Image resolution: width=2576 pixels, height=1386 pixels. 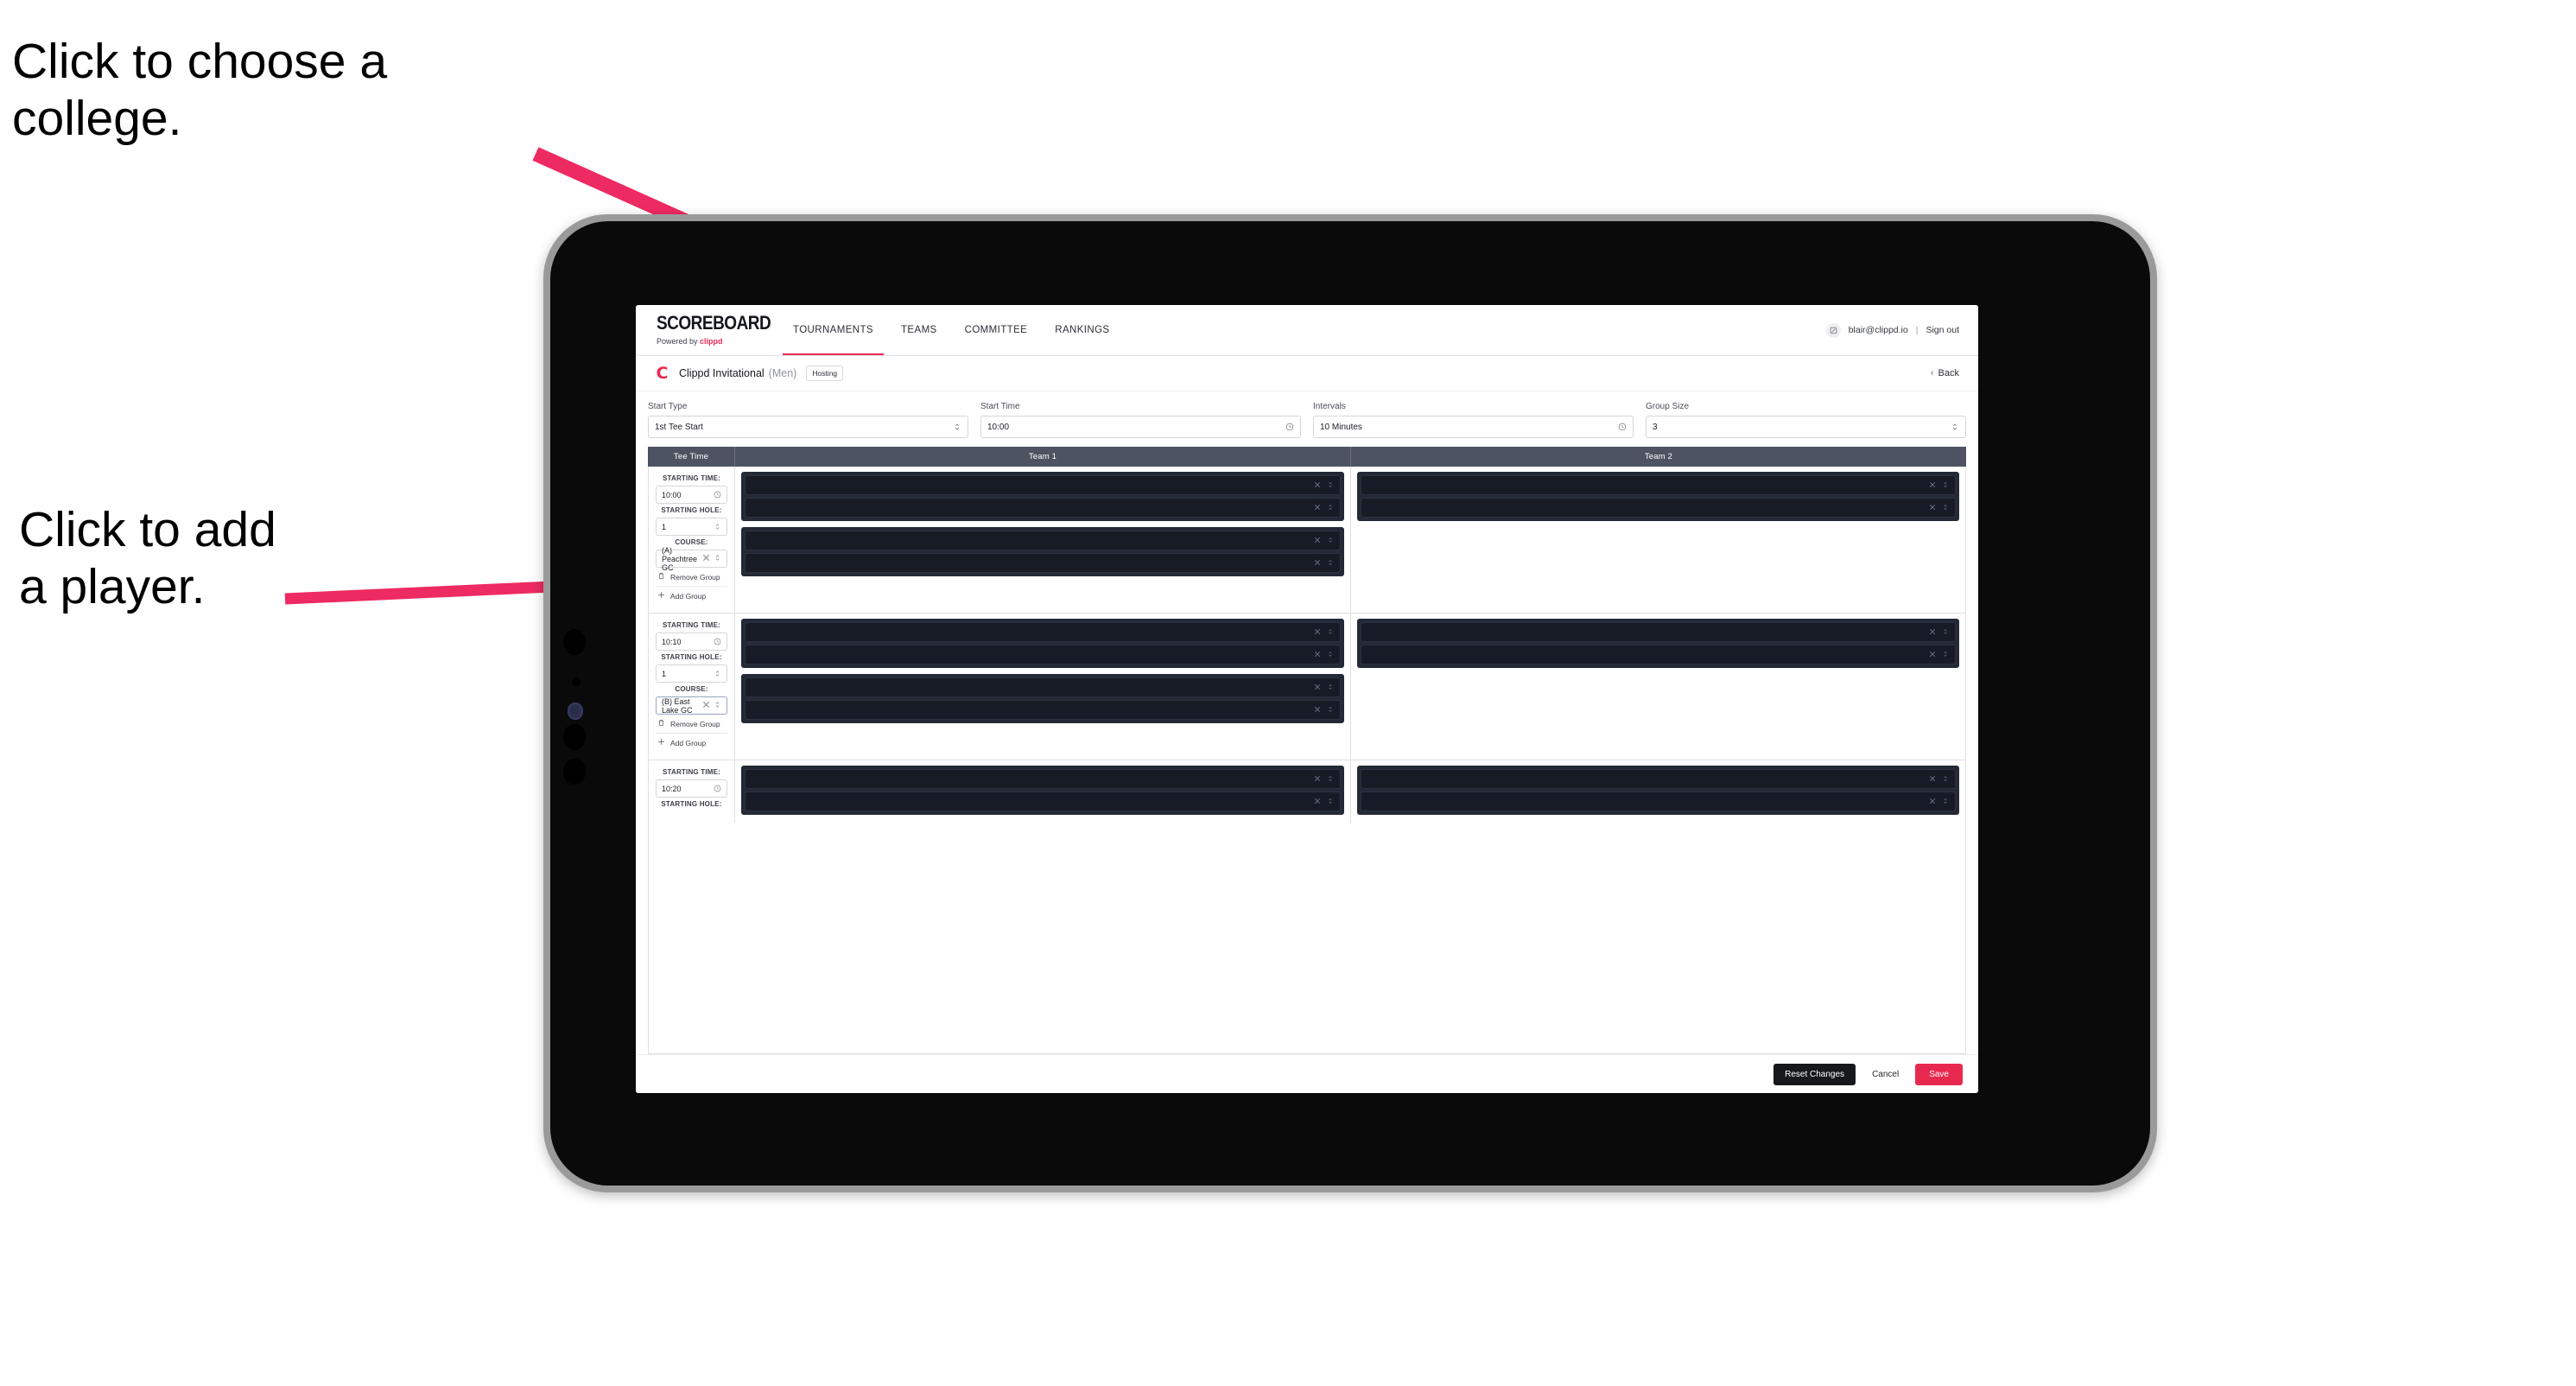 I want to click on cancel-button: Cancel, so click(x=1886, y=1074).